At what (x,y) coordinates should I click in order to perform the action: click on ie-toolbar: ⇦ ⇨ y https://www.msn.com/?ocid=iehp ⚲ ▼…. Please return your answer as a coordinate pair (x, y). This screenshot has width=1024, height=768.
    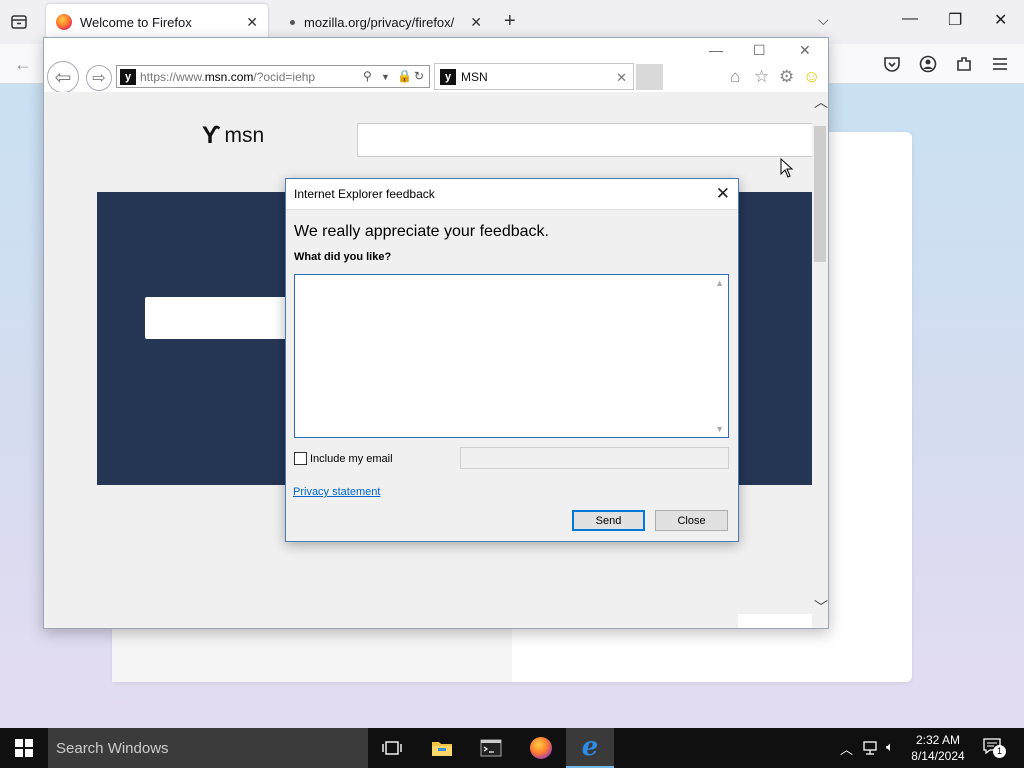
    Looking at the image, I should click on (436, 76).